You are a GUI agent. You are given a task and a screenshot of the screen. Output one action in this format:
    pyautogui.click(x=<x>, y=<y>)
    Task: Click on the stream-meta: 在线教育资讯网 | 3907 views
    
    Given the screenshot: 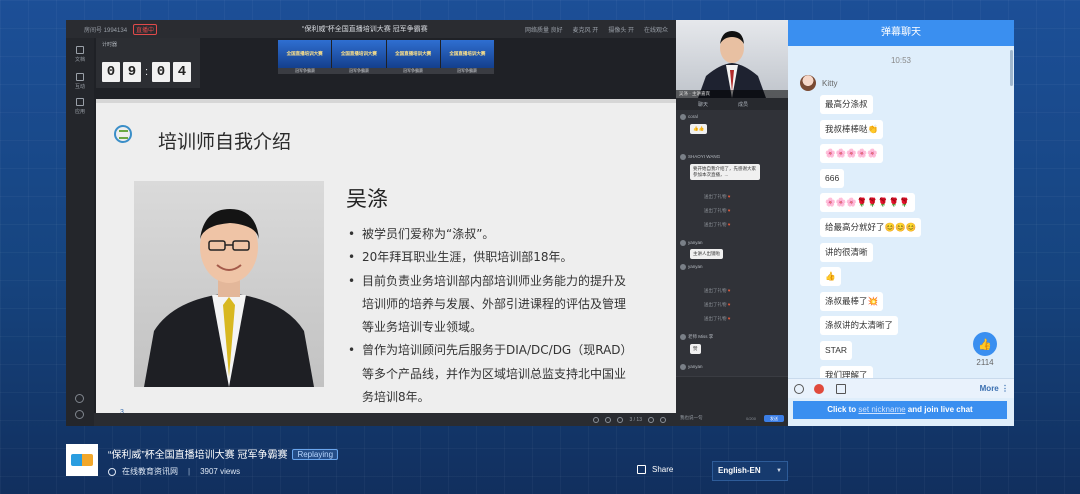 What is the action you would take?
    pyautogui.click(x=174, y=471)
    